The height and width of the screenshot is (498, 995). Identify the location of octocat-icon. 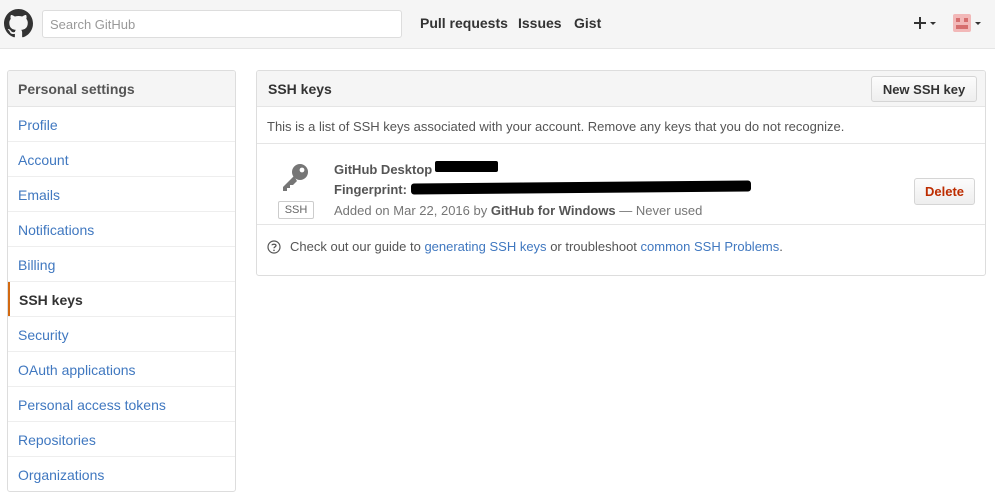
(18, 23).